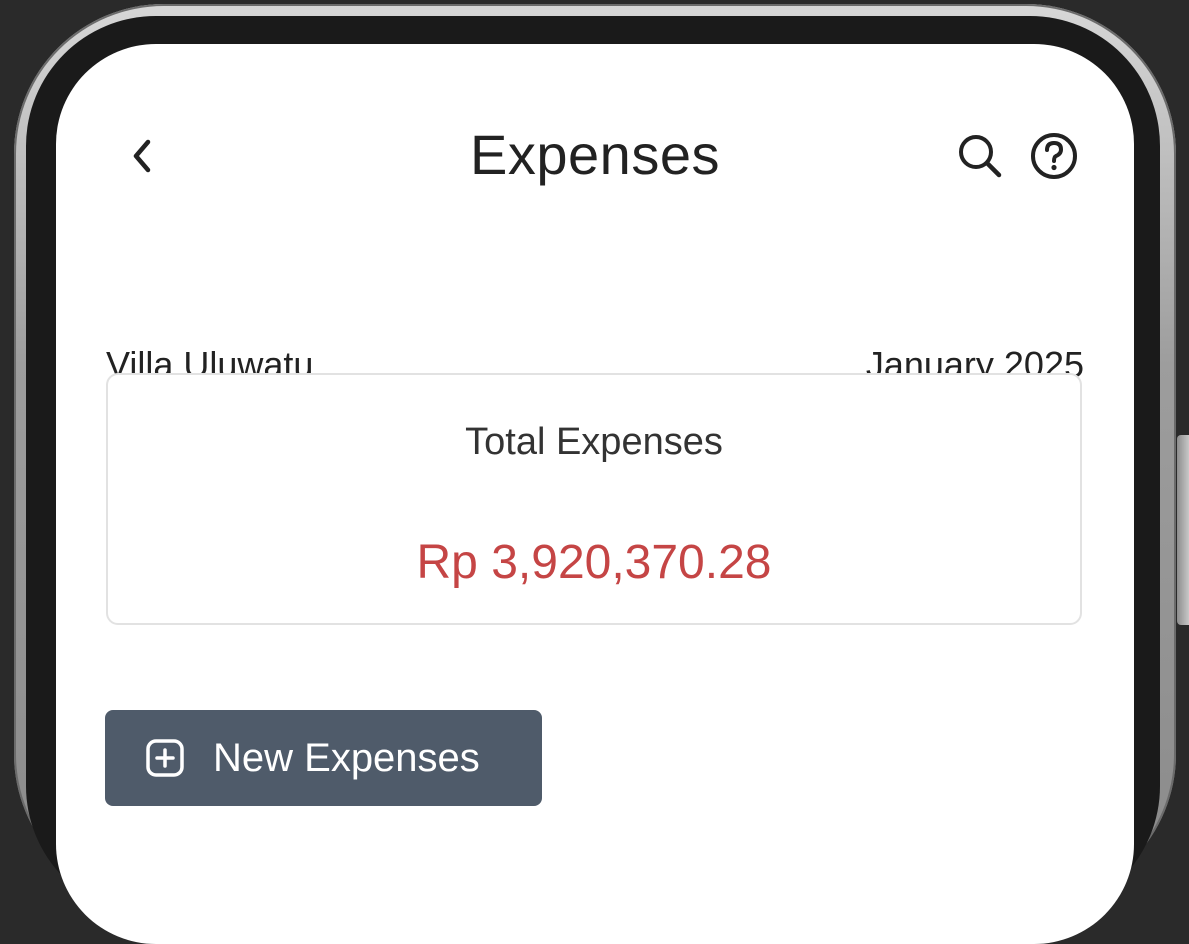 This screenshot has width=1189, height=944. What do you see at coordinates (594, 562) in the screenshot?
I see `total-expenses-amount: Rp 3,920,370.28` at bounding box center [594, 562].